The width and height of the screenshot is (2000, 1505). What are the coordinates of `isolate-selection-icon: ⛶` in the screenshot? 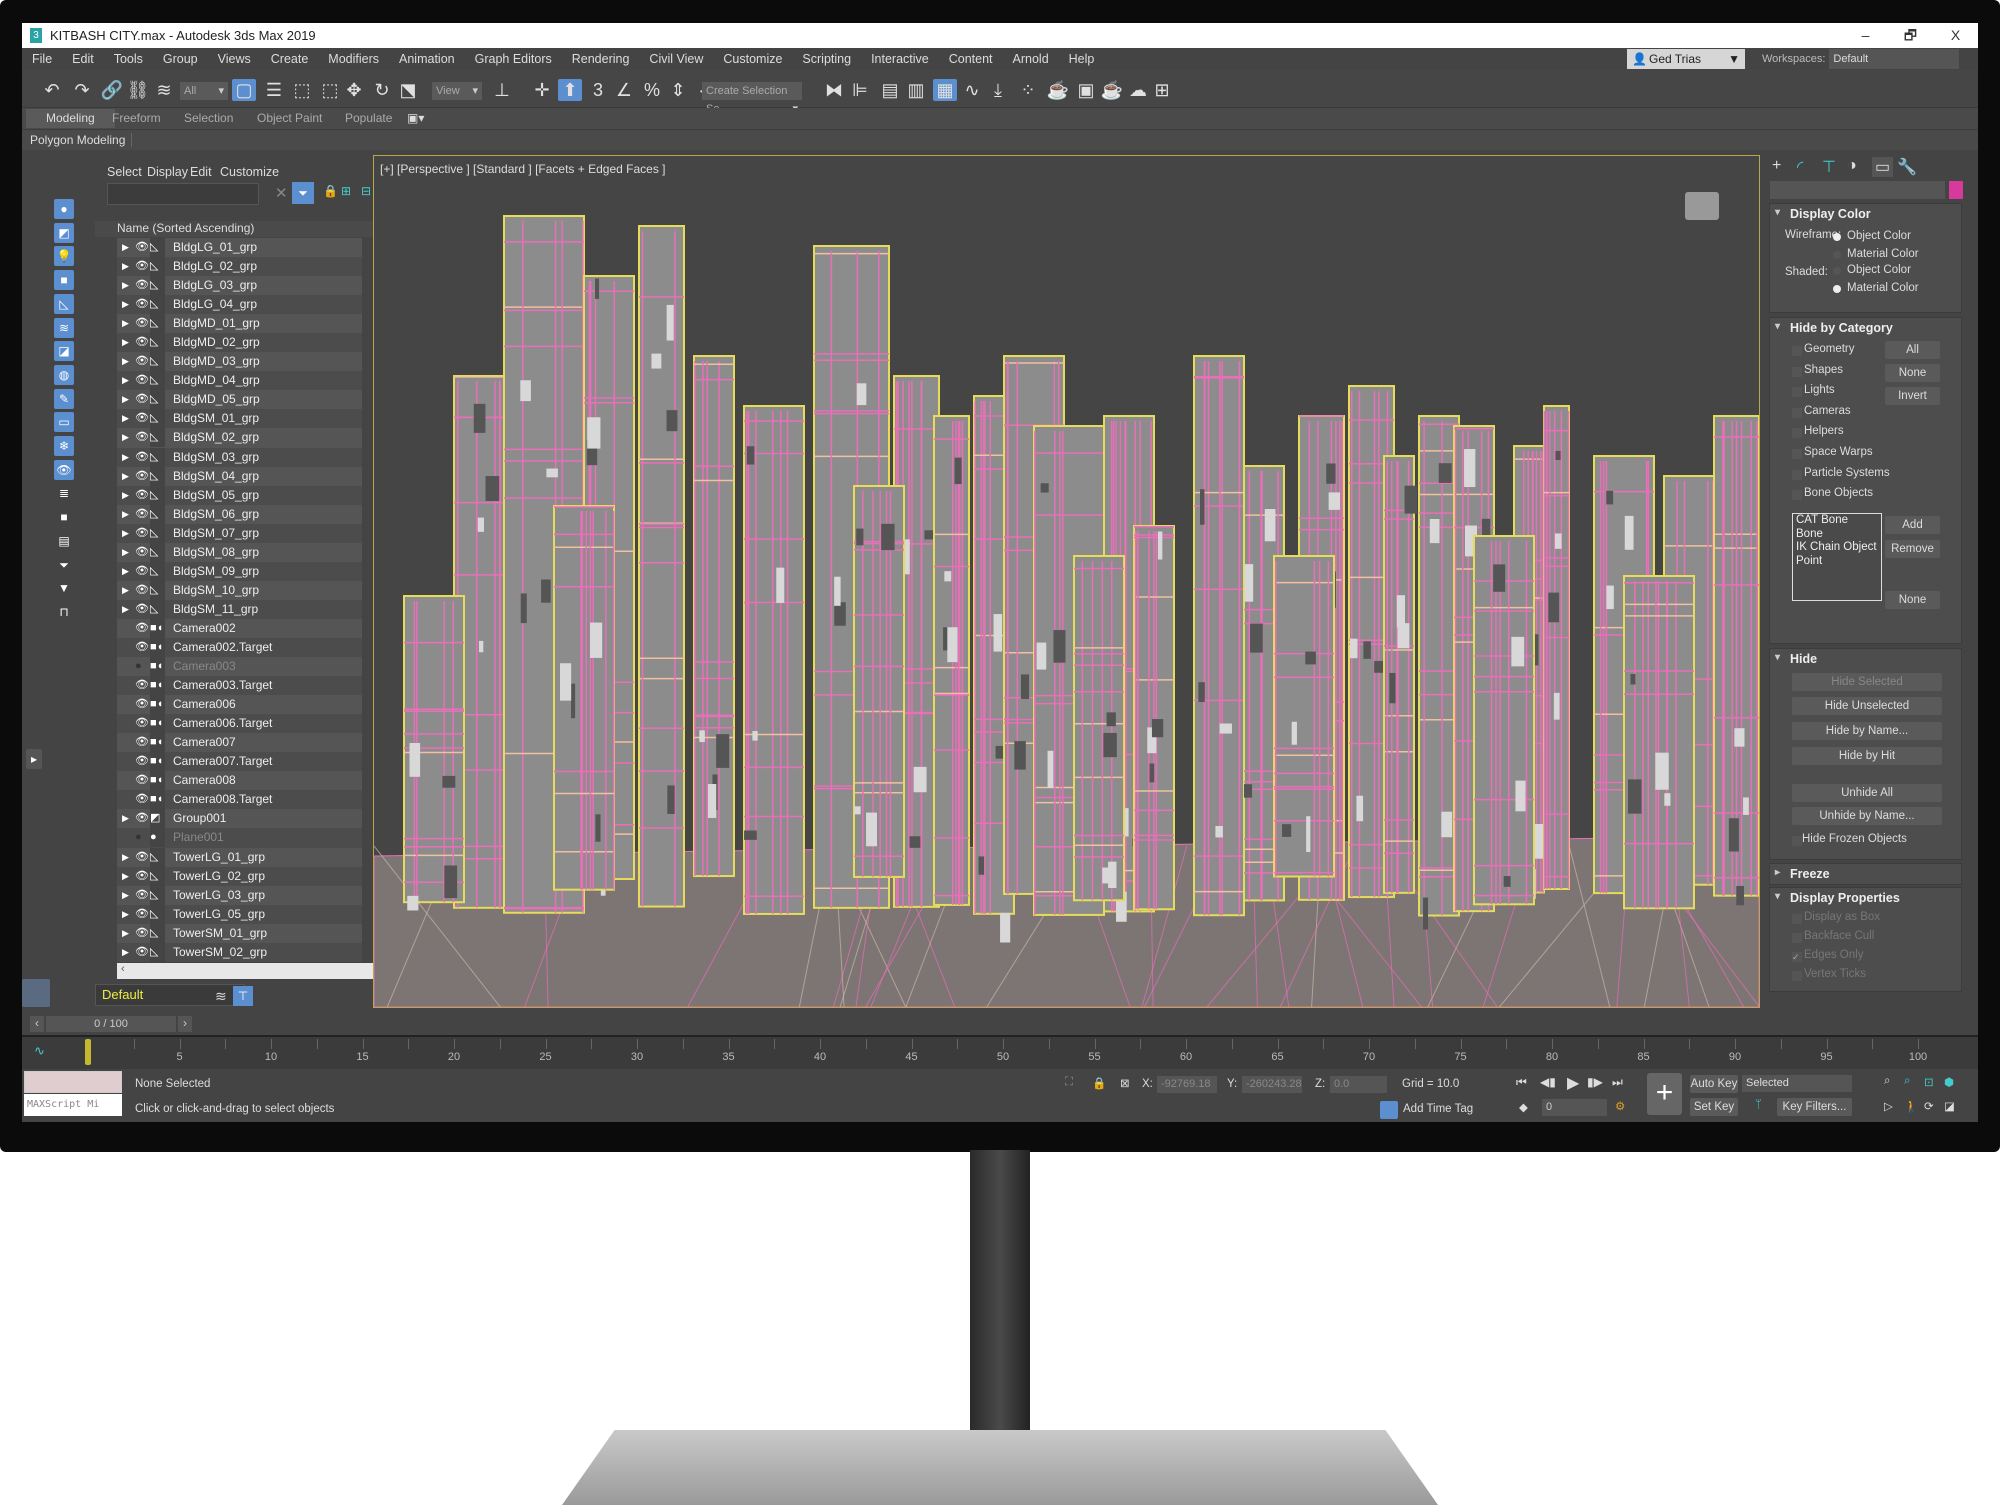 It's located at (1069, 1082).